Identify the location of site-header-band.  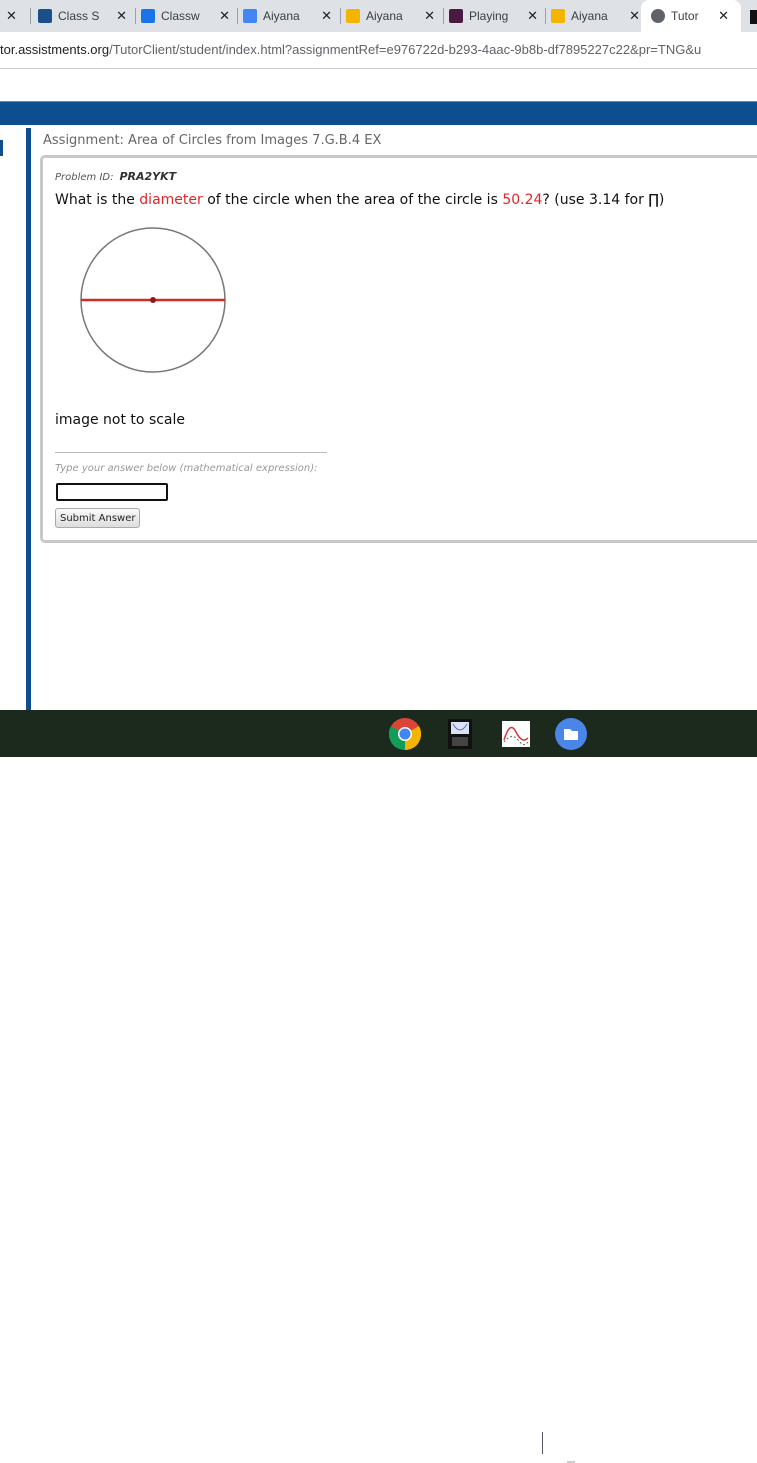
(378, 113).